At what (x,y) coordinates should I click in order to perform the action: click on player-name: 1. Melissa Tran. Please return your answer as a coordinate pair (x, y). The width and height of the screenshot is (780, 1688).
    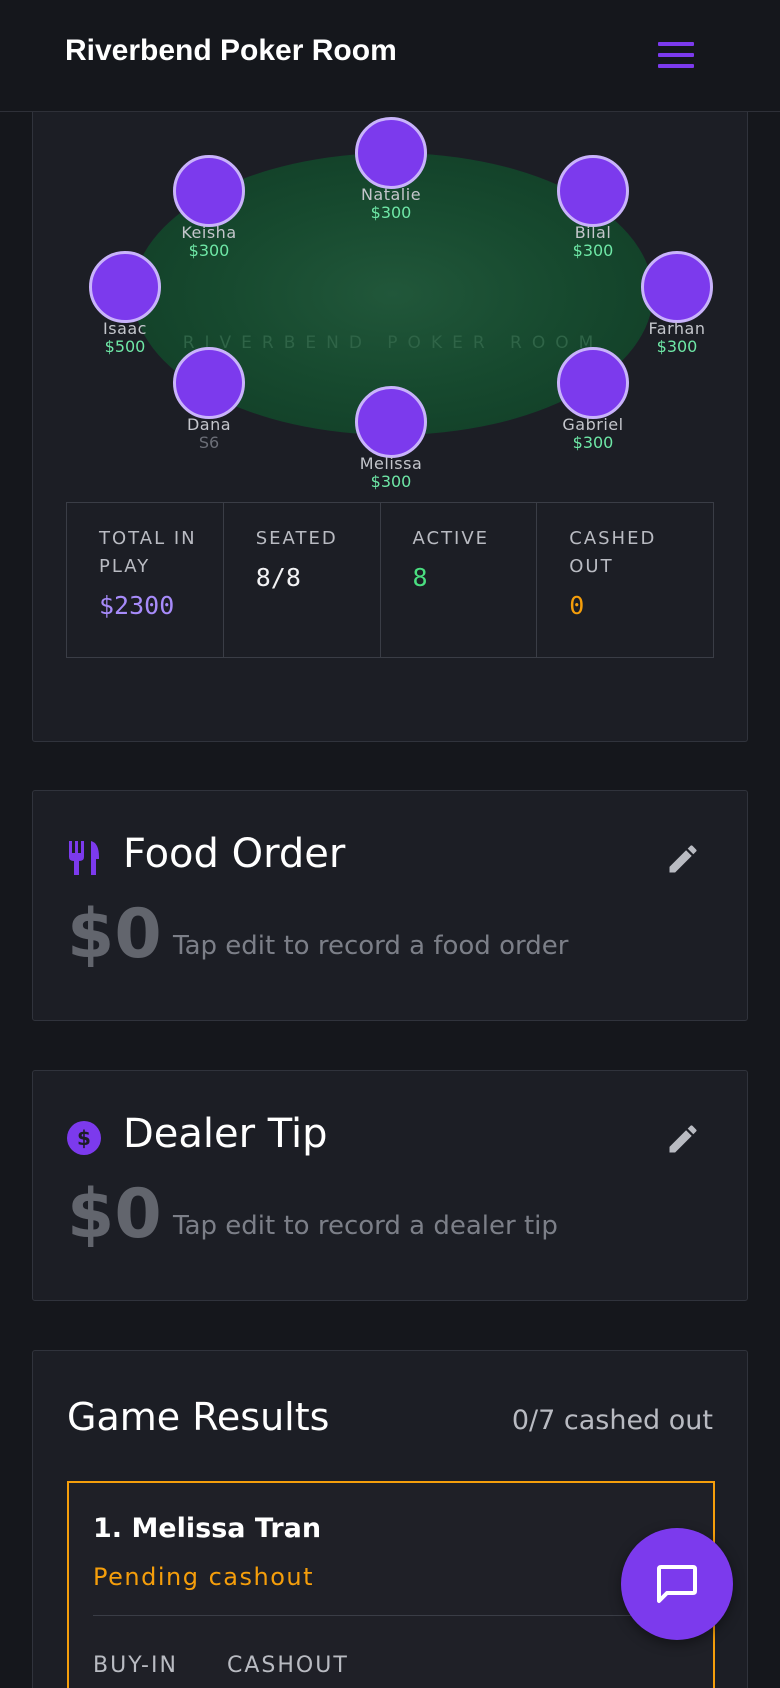
    Looking at the image, I should click on (207, 1528).